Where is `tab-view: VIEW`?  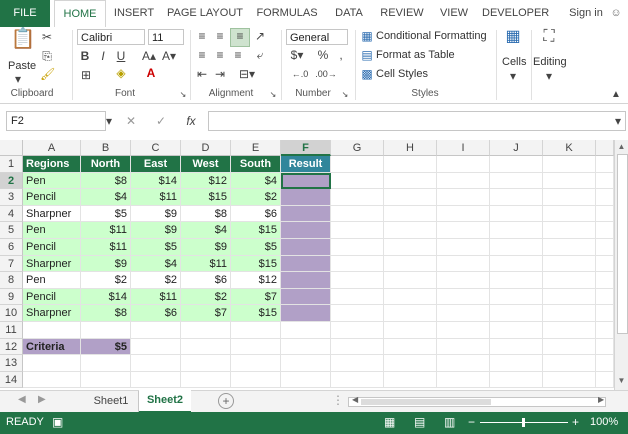
tab-view: VIEW is located at coordinates (454, 13).